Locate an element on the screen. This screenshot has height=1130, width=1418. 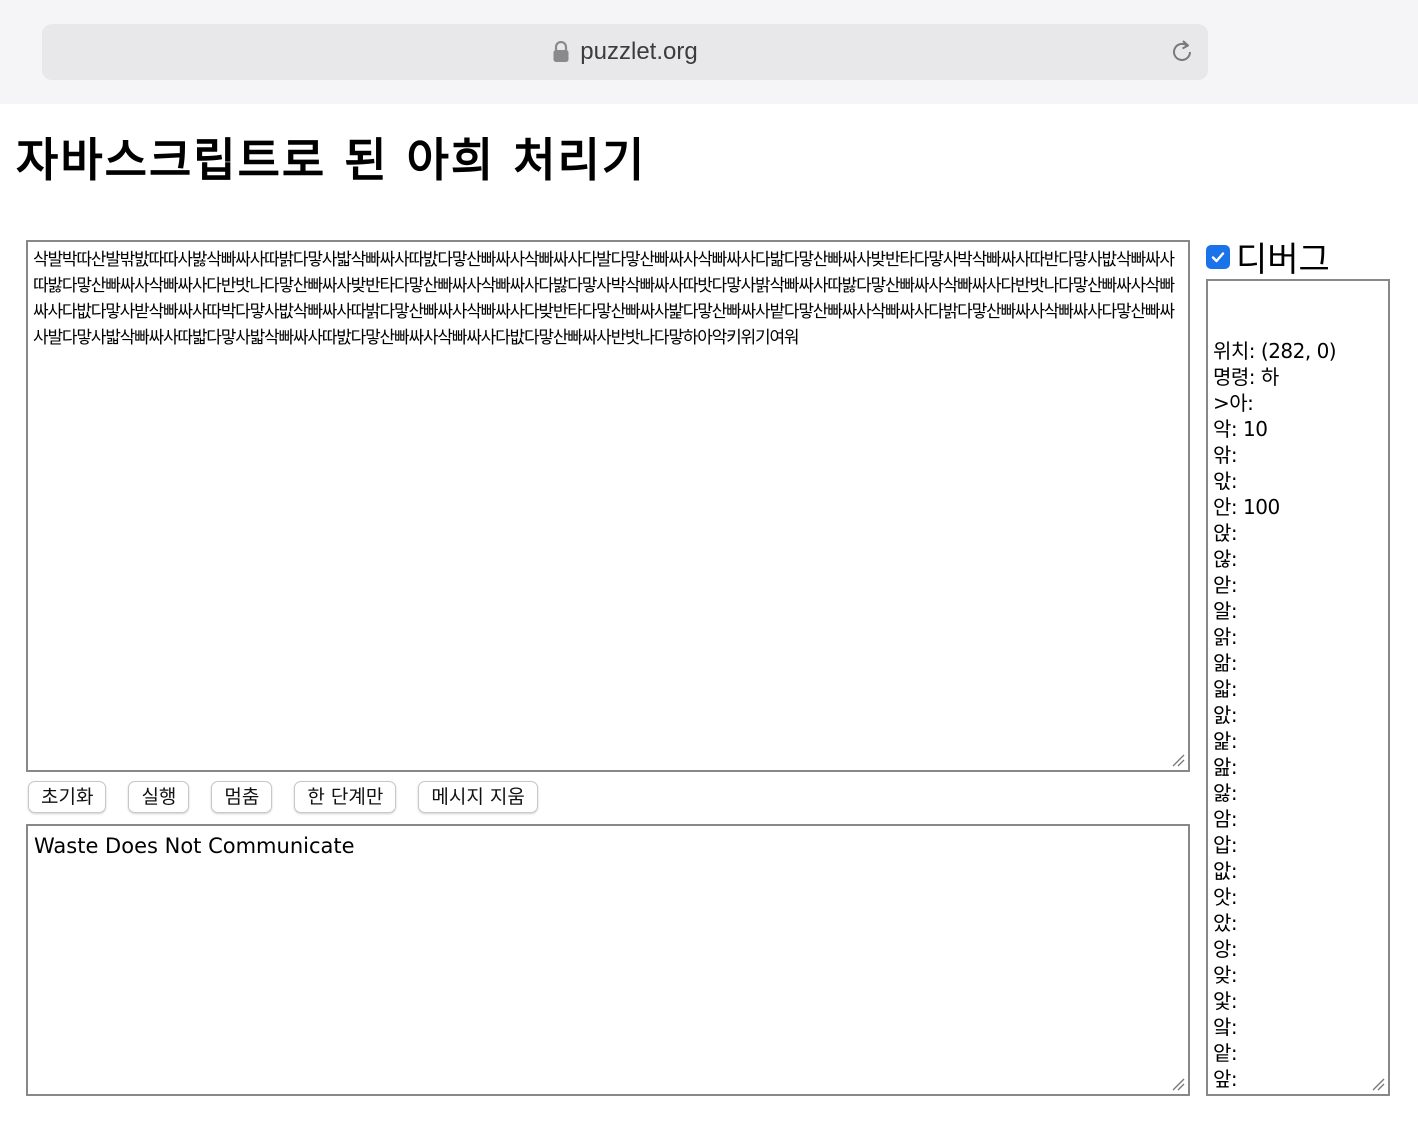
debug-line: 앑: is located at coordinates (1225, 741).